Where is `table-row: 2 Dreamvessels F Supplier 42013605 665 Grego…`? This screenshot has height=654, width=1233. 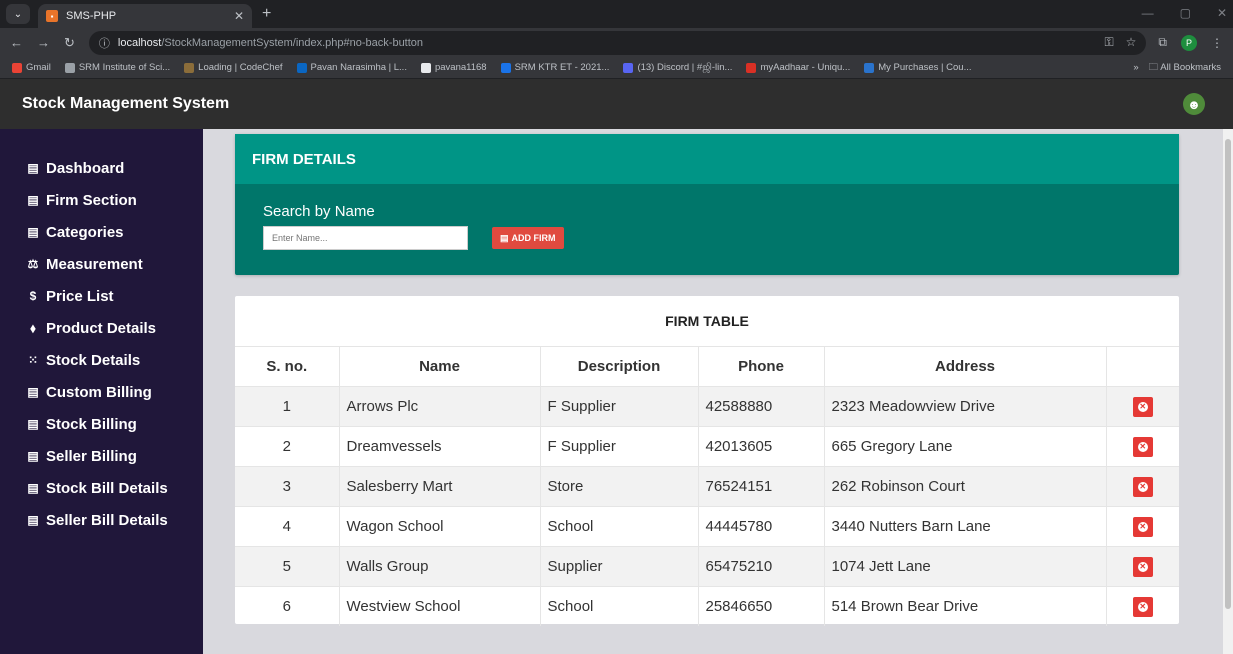
table-row: 2 Dreamvessels F Supplier 42013605 665 Grego… is located at coordinates (707, 445).